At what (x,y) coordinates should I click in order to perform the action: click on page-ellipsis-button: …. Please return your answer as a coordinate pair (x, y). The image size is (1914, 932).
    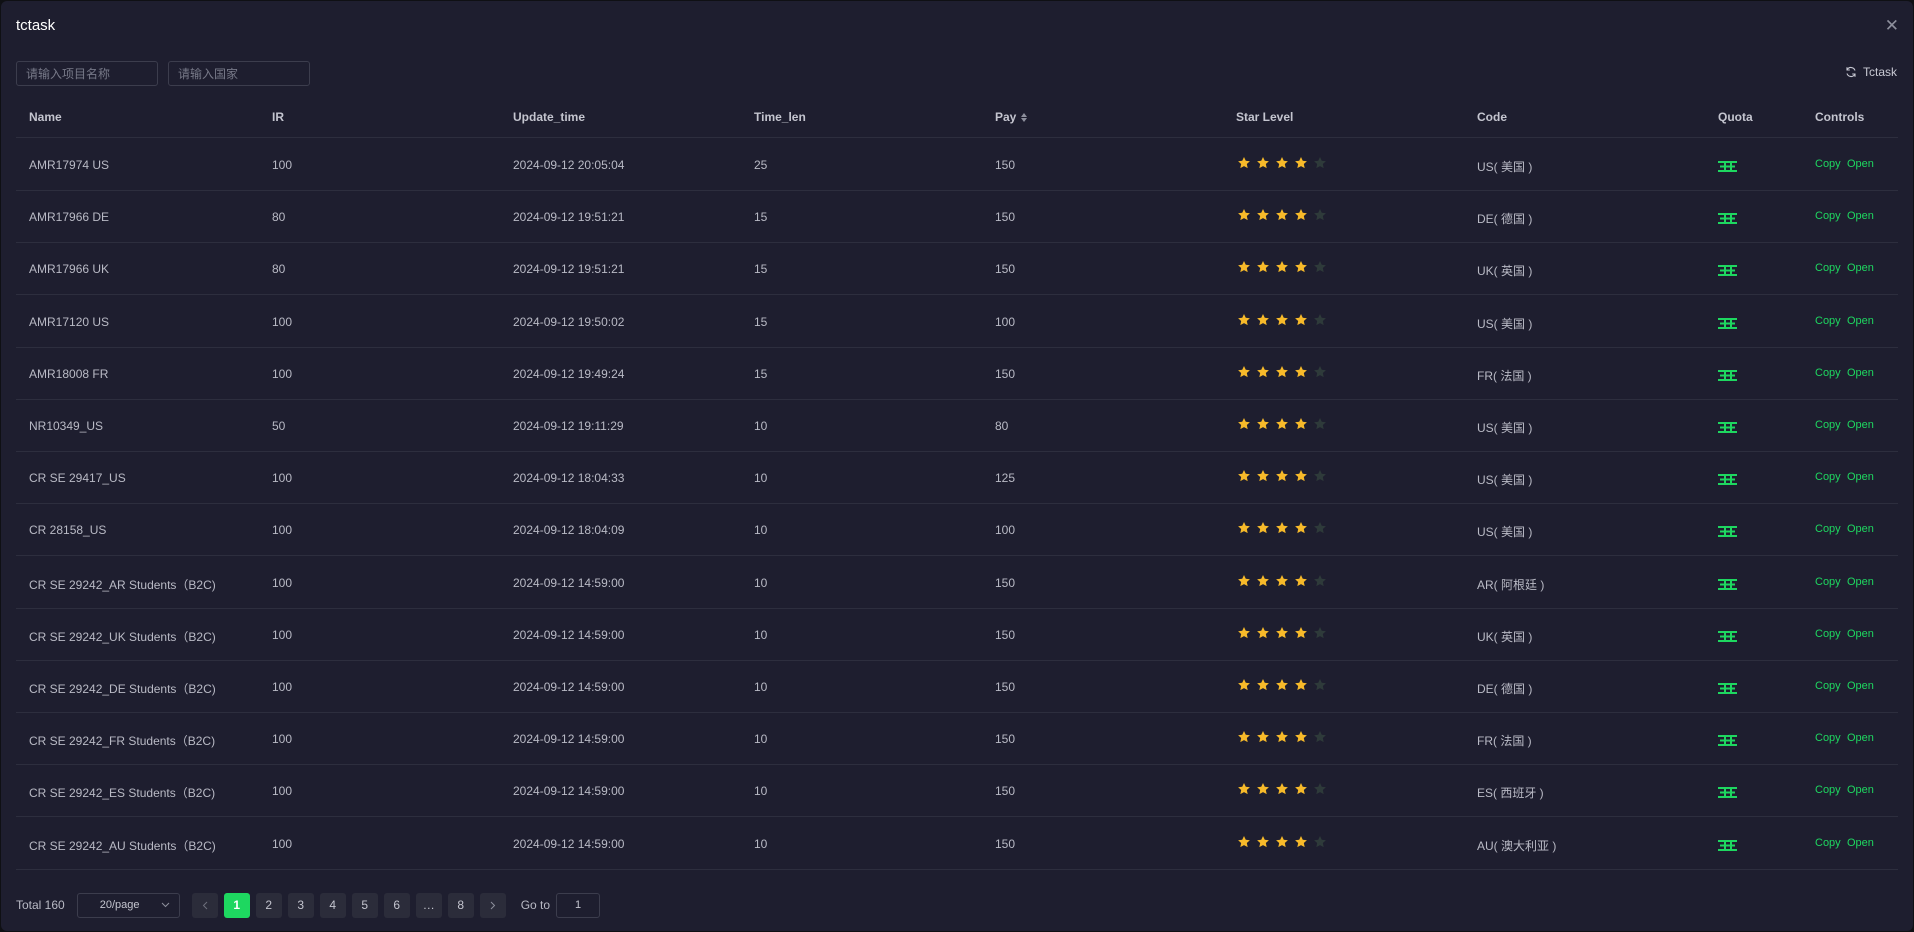
    Looking at the image, I should click on (428, 905).